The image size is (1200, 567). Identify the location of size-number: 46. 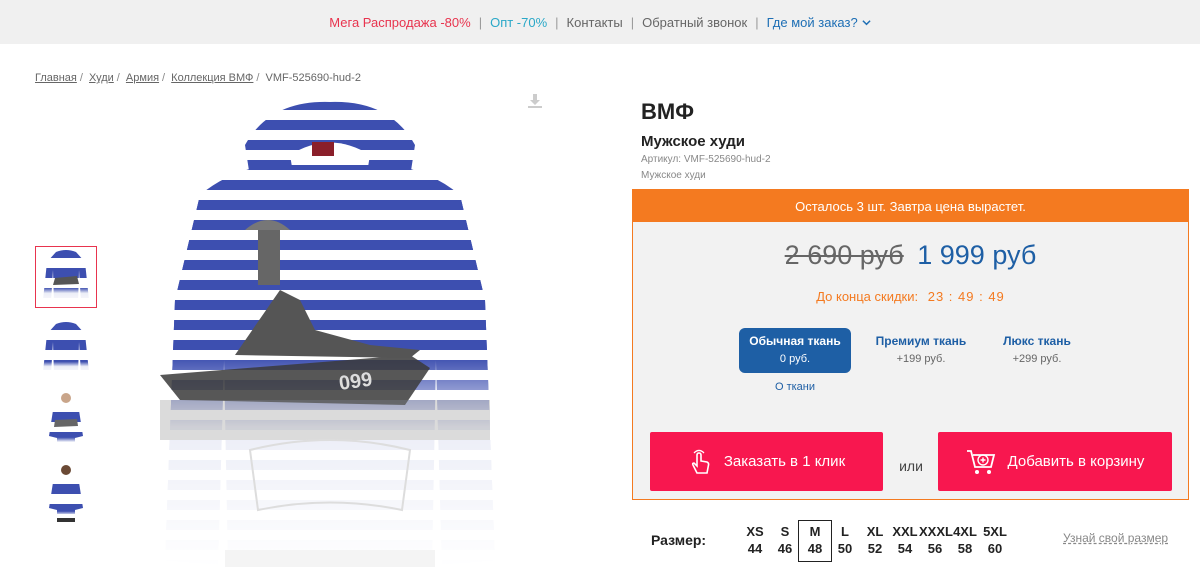
(785, 548).